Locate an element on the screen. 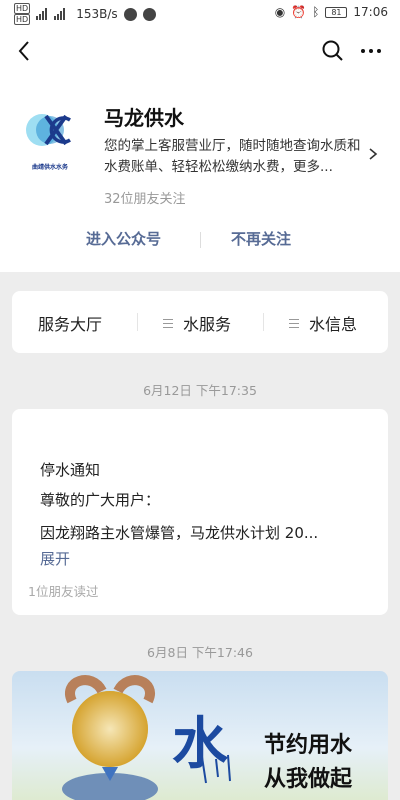 The width and height of the screenshot is (400, 800). banner-line-1: 节约用水 is located at coordinates (308, 745).